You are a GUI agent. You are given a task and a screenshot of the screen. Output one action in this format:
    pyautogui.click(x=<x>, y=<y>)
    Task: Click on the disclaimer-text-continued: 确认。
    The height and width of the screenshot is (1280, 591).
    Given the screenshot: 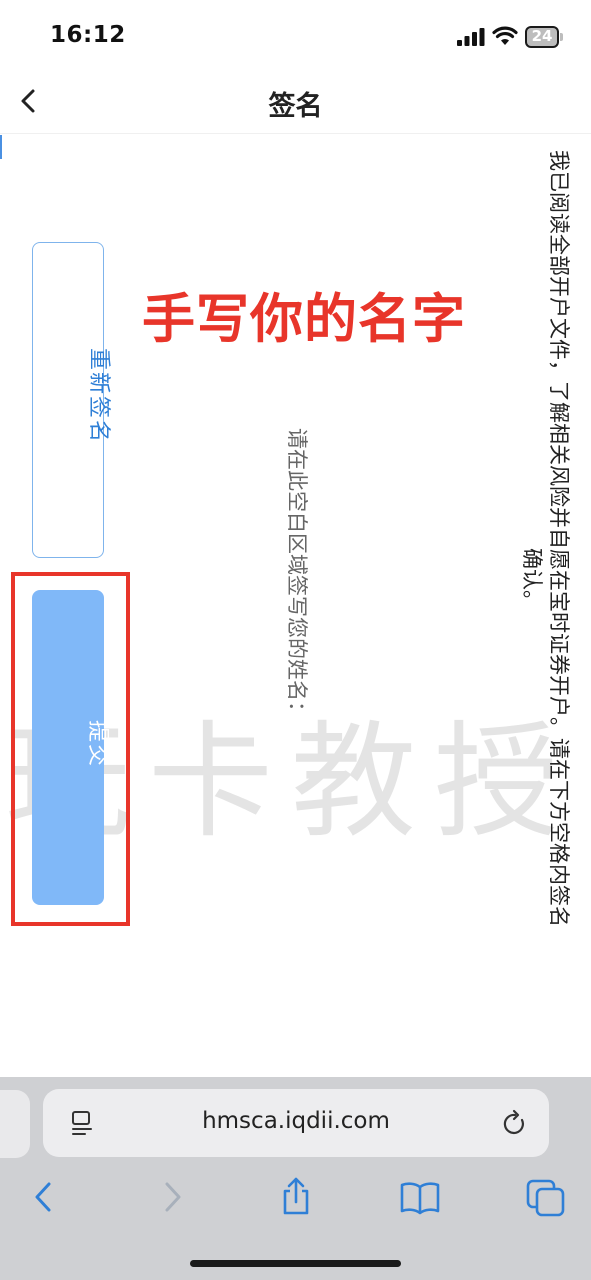 What is the action you would take?
    pyautogui.click(x=532, y=579)
    